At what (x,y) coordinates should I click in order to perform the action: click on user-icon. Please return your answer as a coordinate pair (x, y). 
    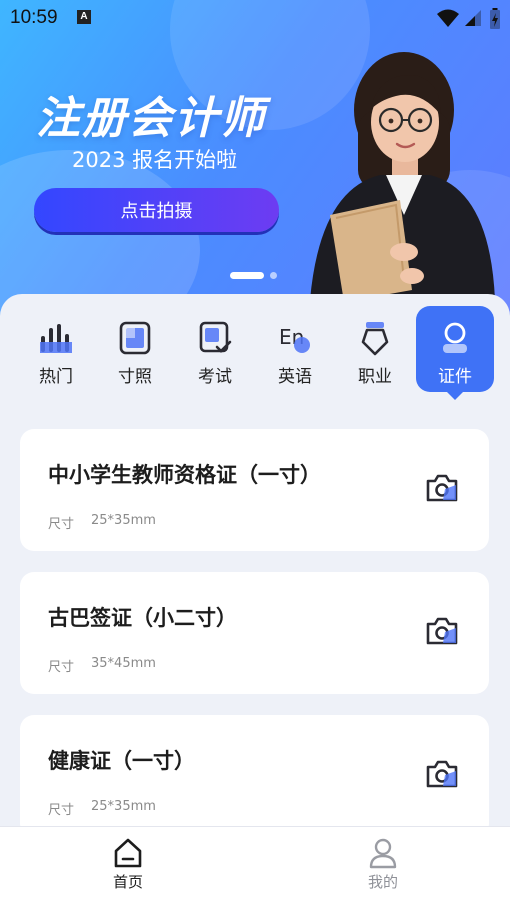
    Looking at the image, I should click on (383, 853).